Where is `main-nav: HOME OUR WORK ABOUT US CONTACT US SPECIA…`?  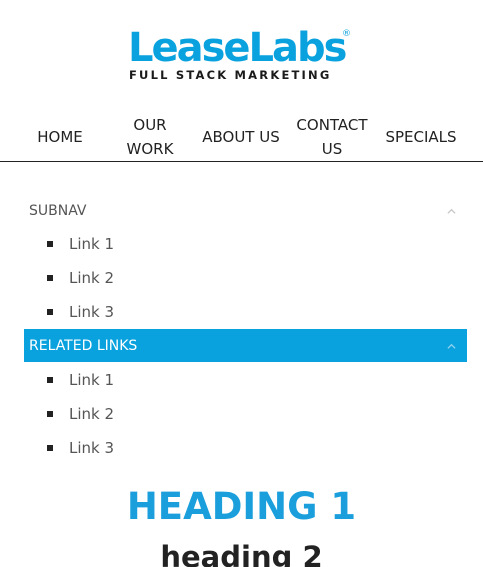
main-nav: HOME OUR WORK ABOUT US CONTACT US SPECIA… is located at coordinates (241, 137).